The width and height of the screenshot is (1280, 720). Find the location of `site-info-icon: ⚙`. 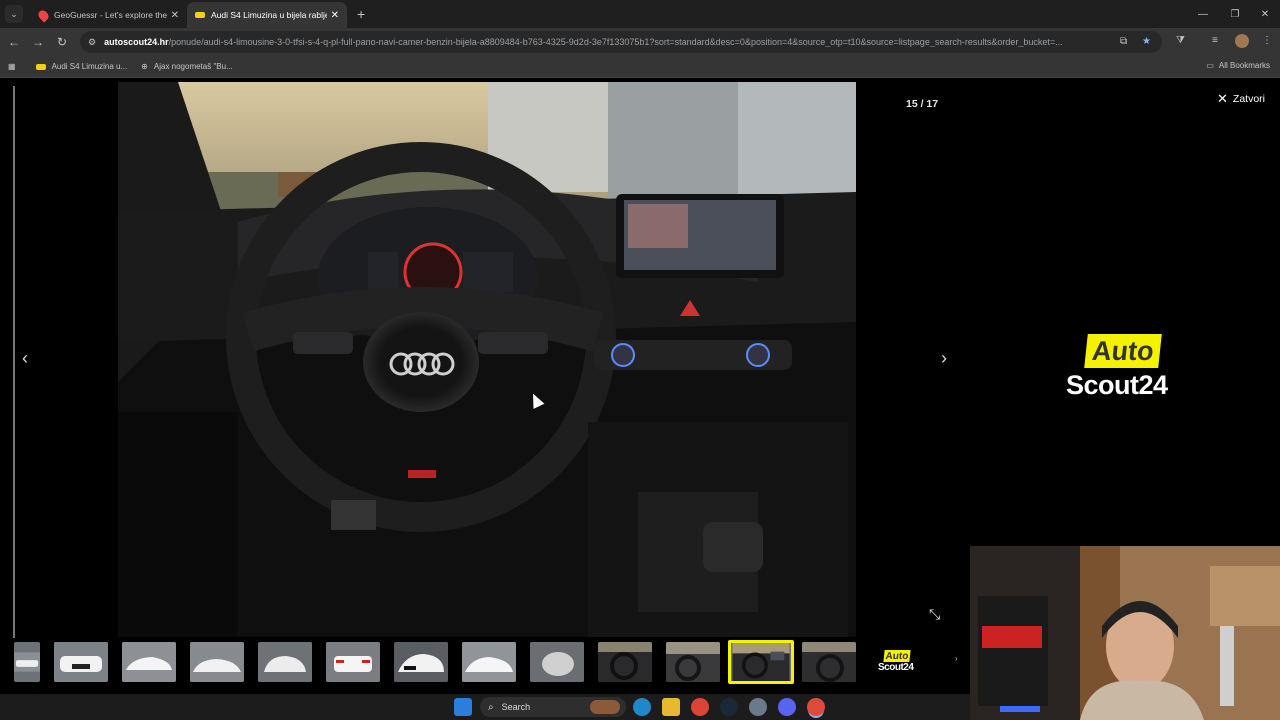

site-info-icon: ⚙ is located at coordinates (92, 42).